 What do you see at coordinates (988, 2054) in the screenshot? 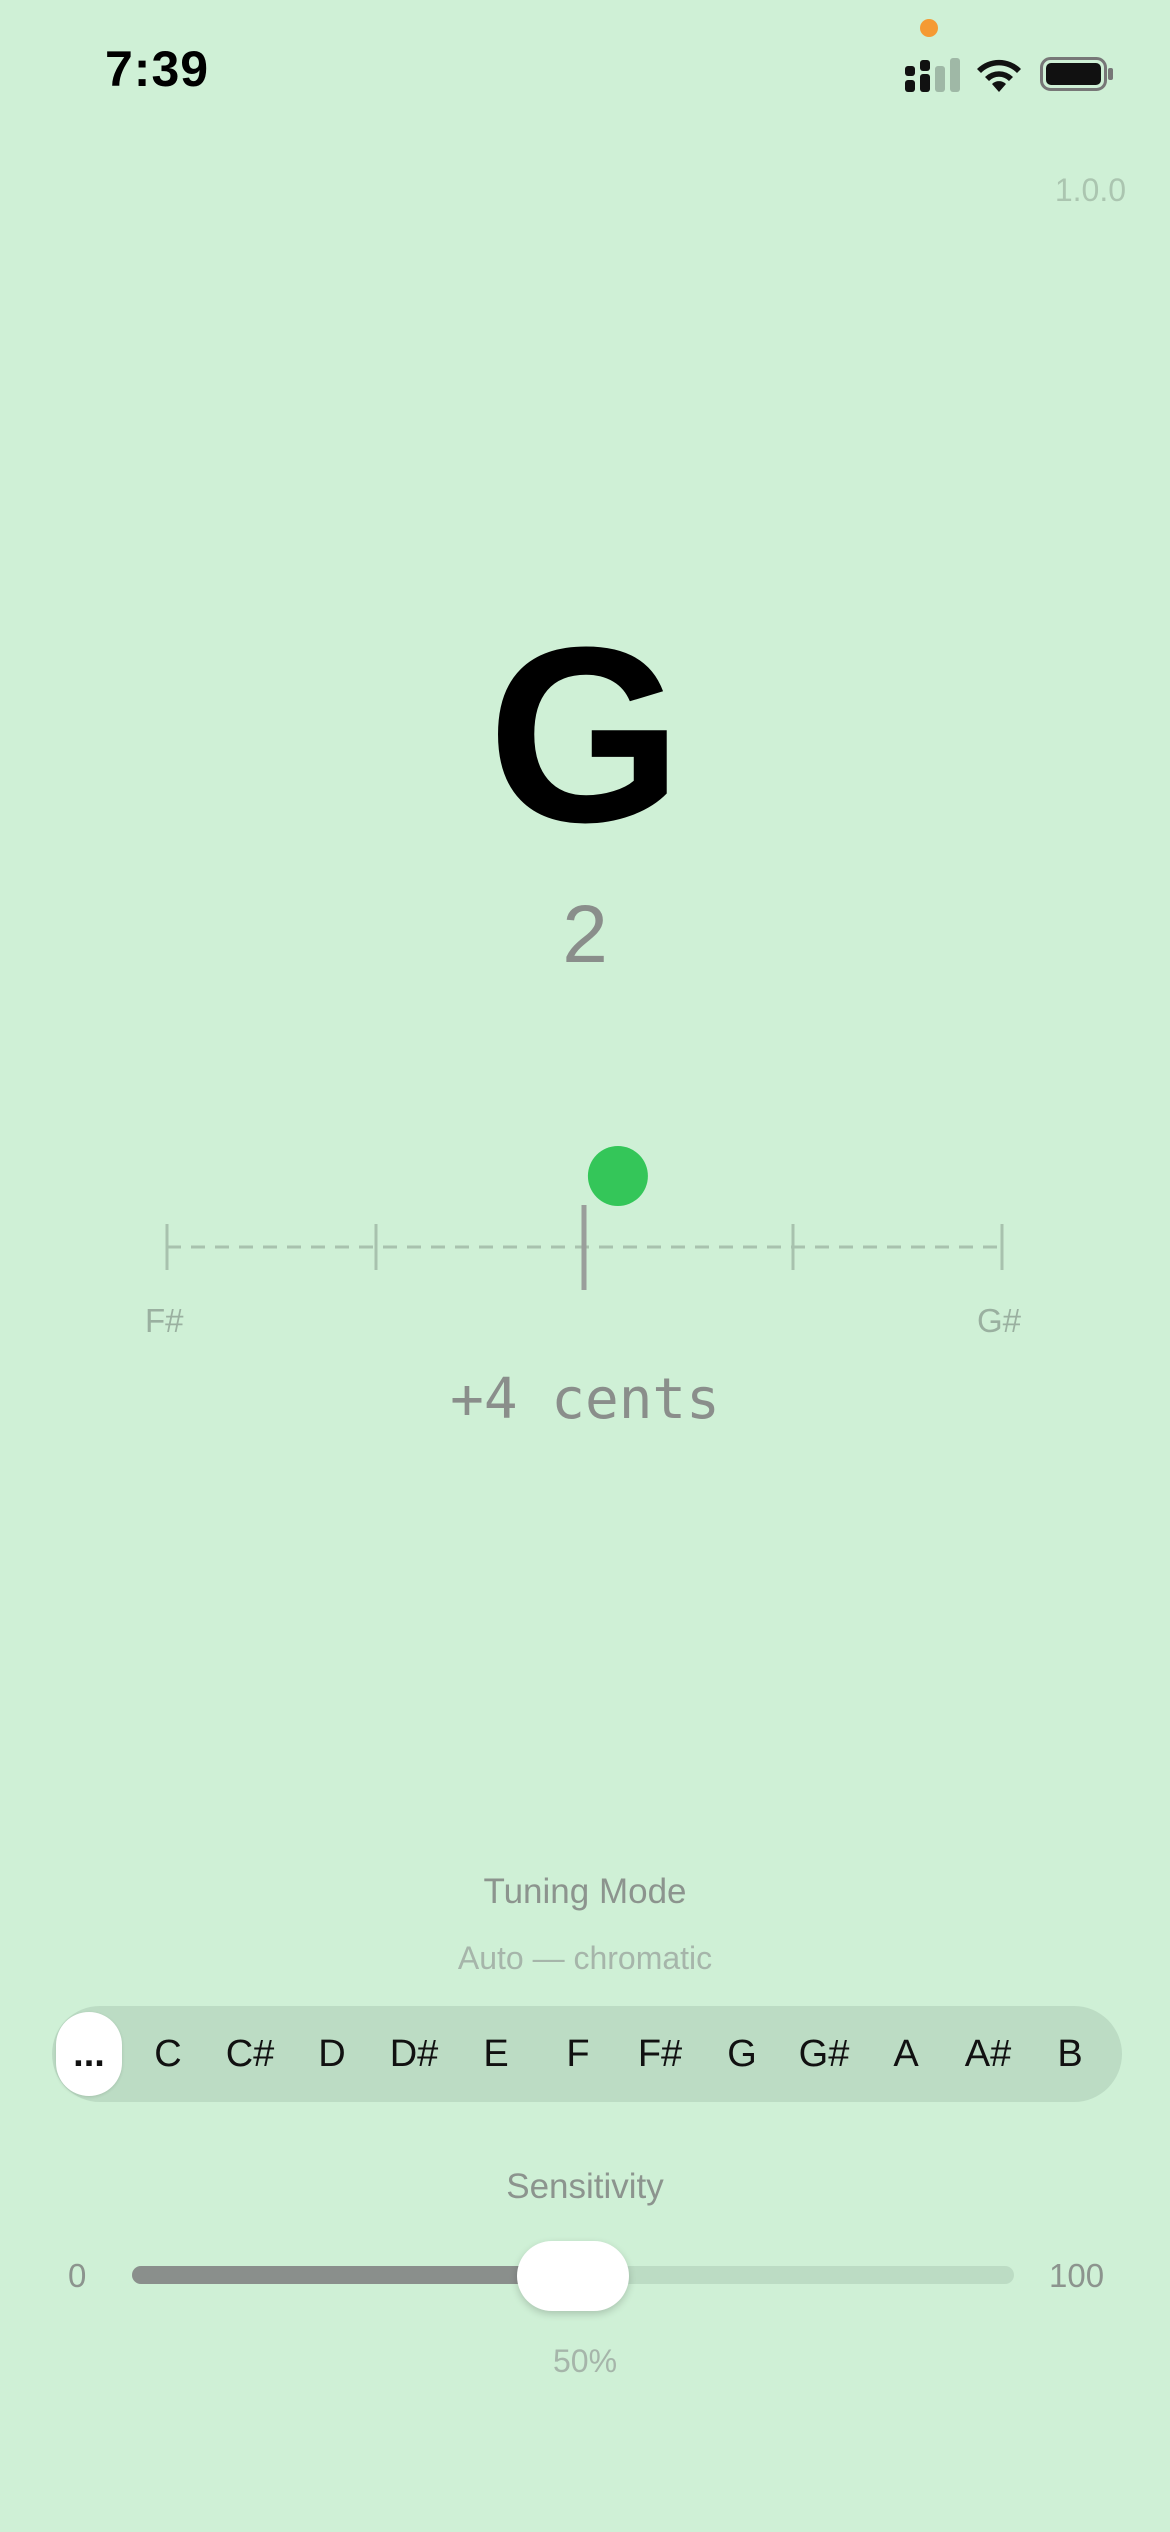
I see `note-option: A#` at bounding box center [988, 2054].